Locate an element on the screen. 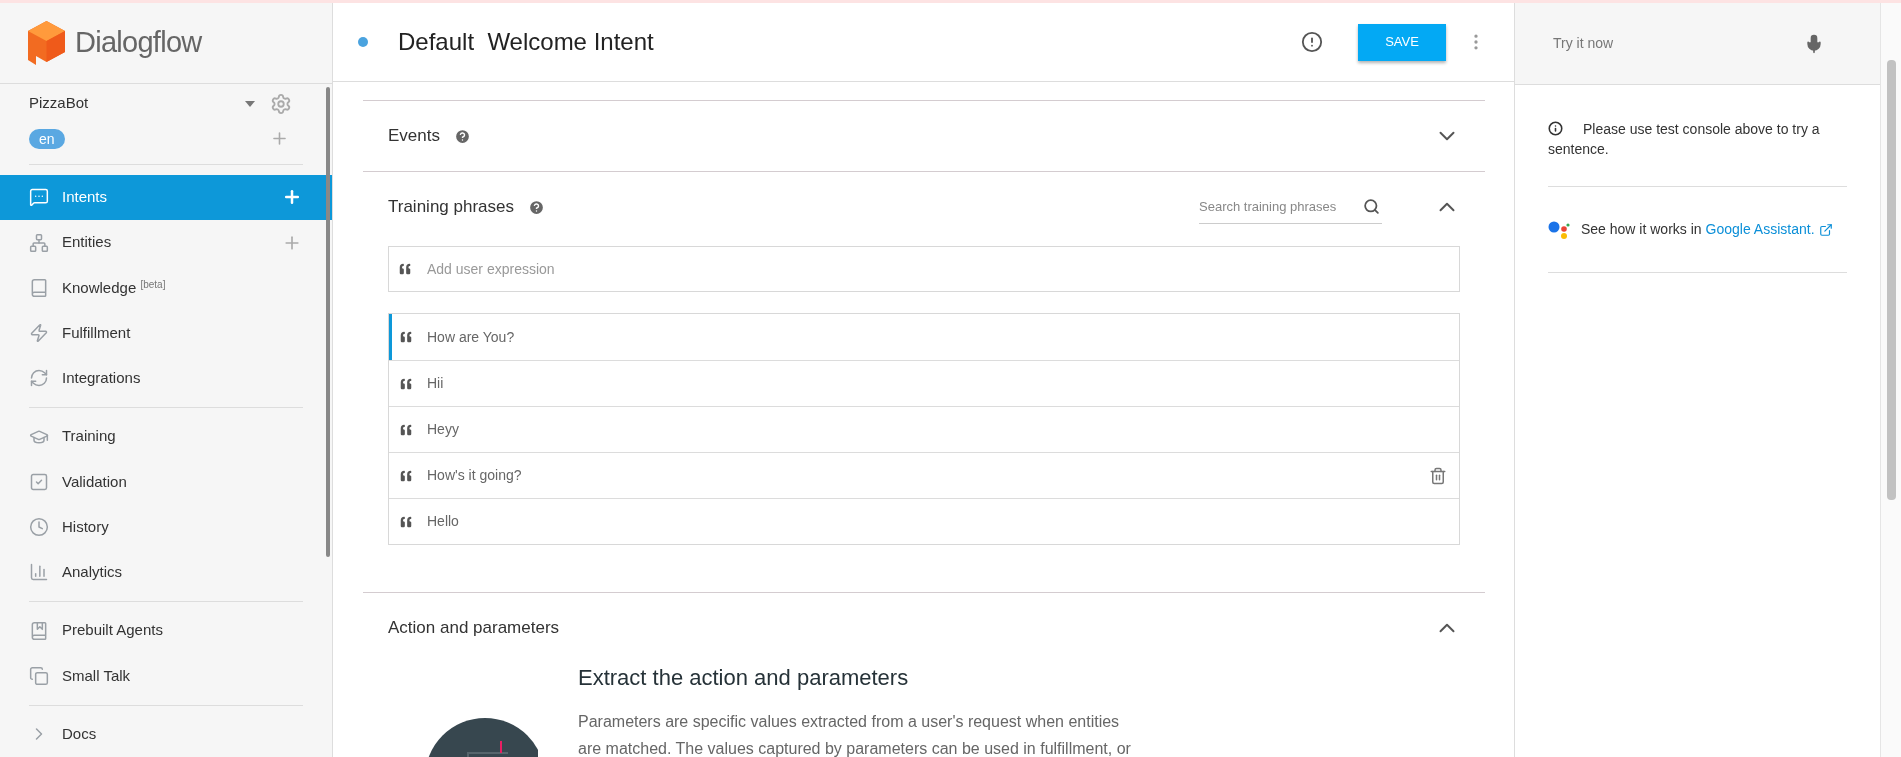 The height and width of the screenshot is (757, 1901). section-title: Action and parameters is located at coordinates (474, 628).